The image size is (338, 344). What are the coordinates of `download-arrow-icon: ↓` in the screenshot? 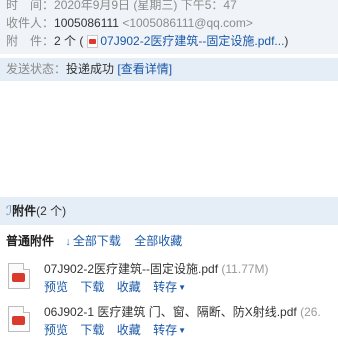 It's located at (68, 242).